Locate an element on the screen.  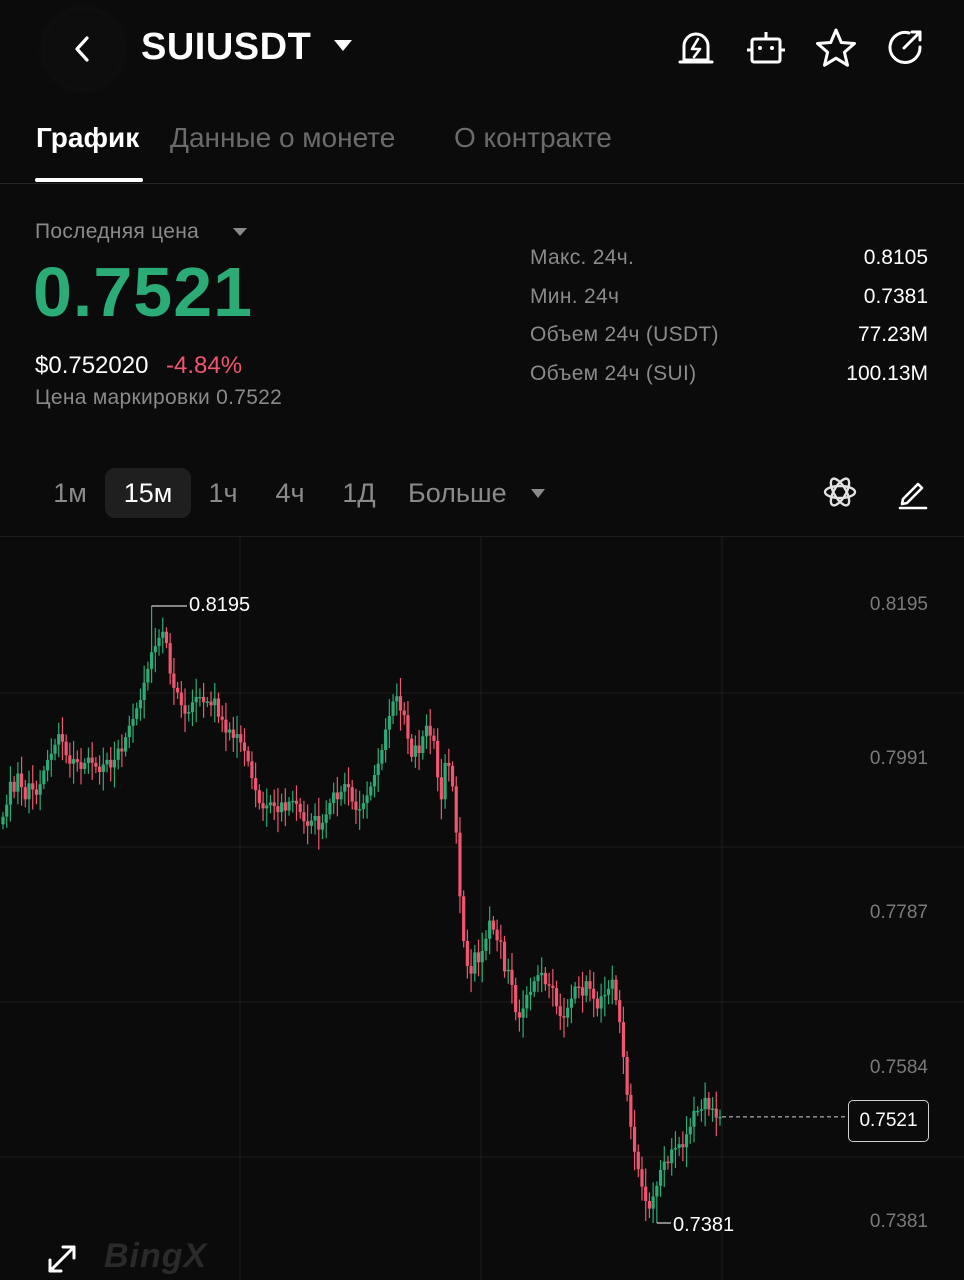
tab-bar: График Данные о монете О контракте is located at coordinates (482, 147).